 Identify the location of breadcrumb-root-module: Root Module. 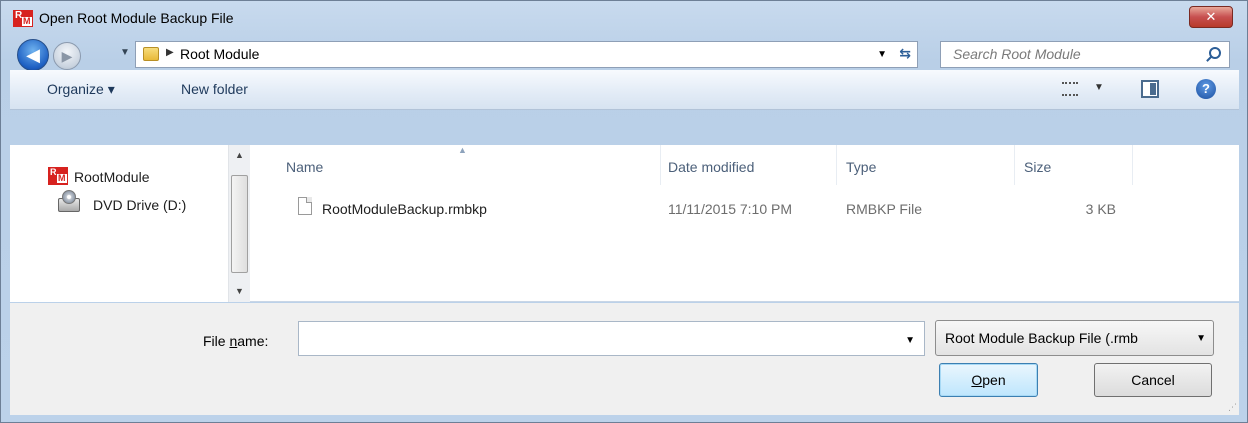
(219, 54).